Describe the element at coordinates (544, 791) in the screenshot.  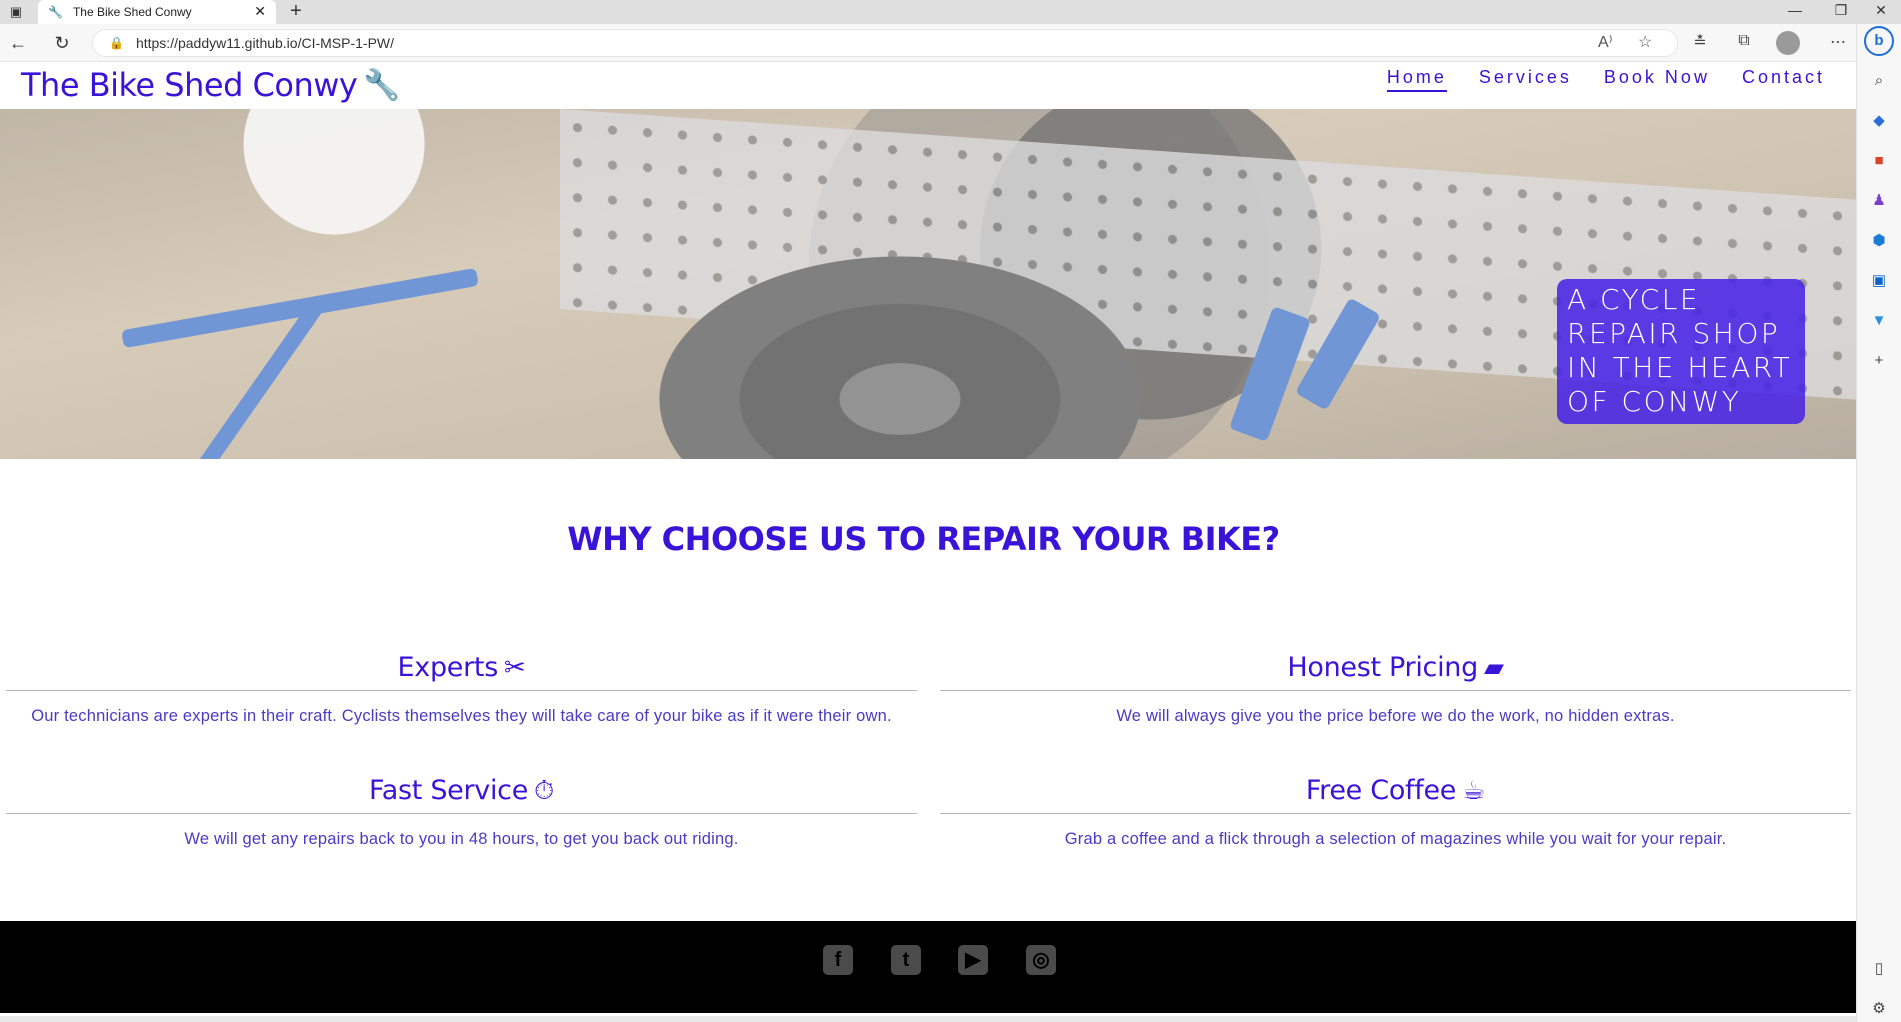
I see `stopwatch-icon: ⏱` at that location.